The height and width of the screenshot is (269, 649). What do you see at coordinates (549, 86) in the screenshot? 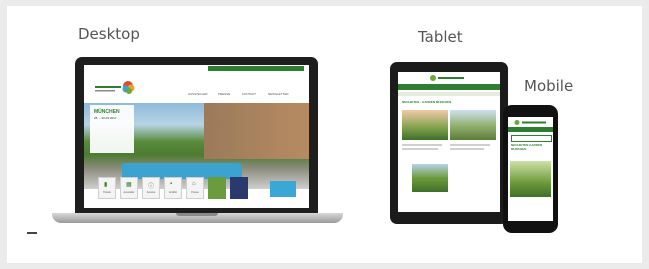
I see `mobile-label: Mobile` at bounding box center [549, 86].